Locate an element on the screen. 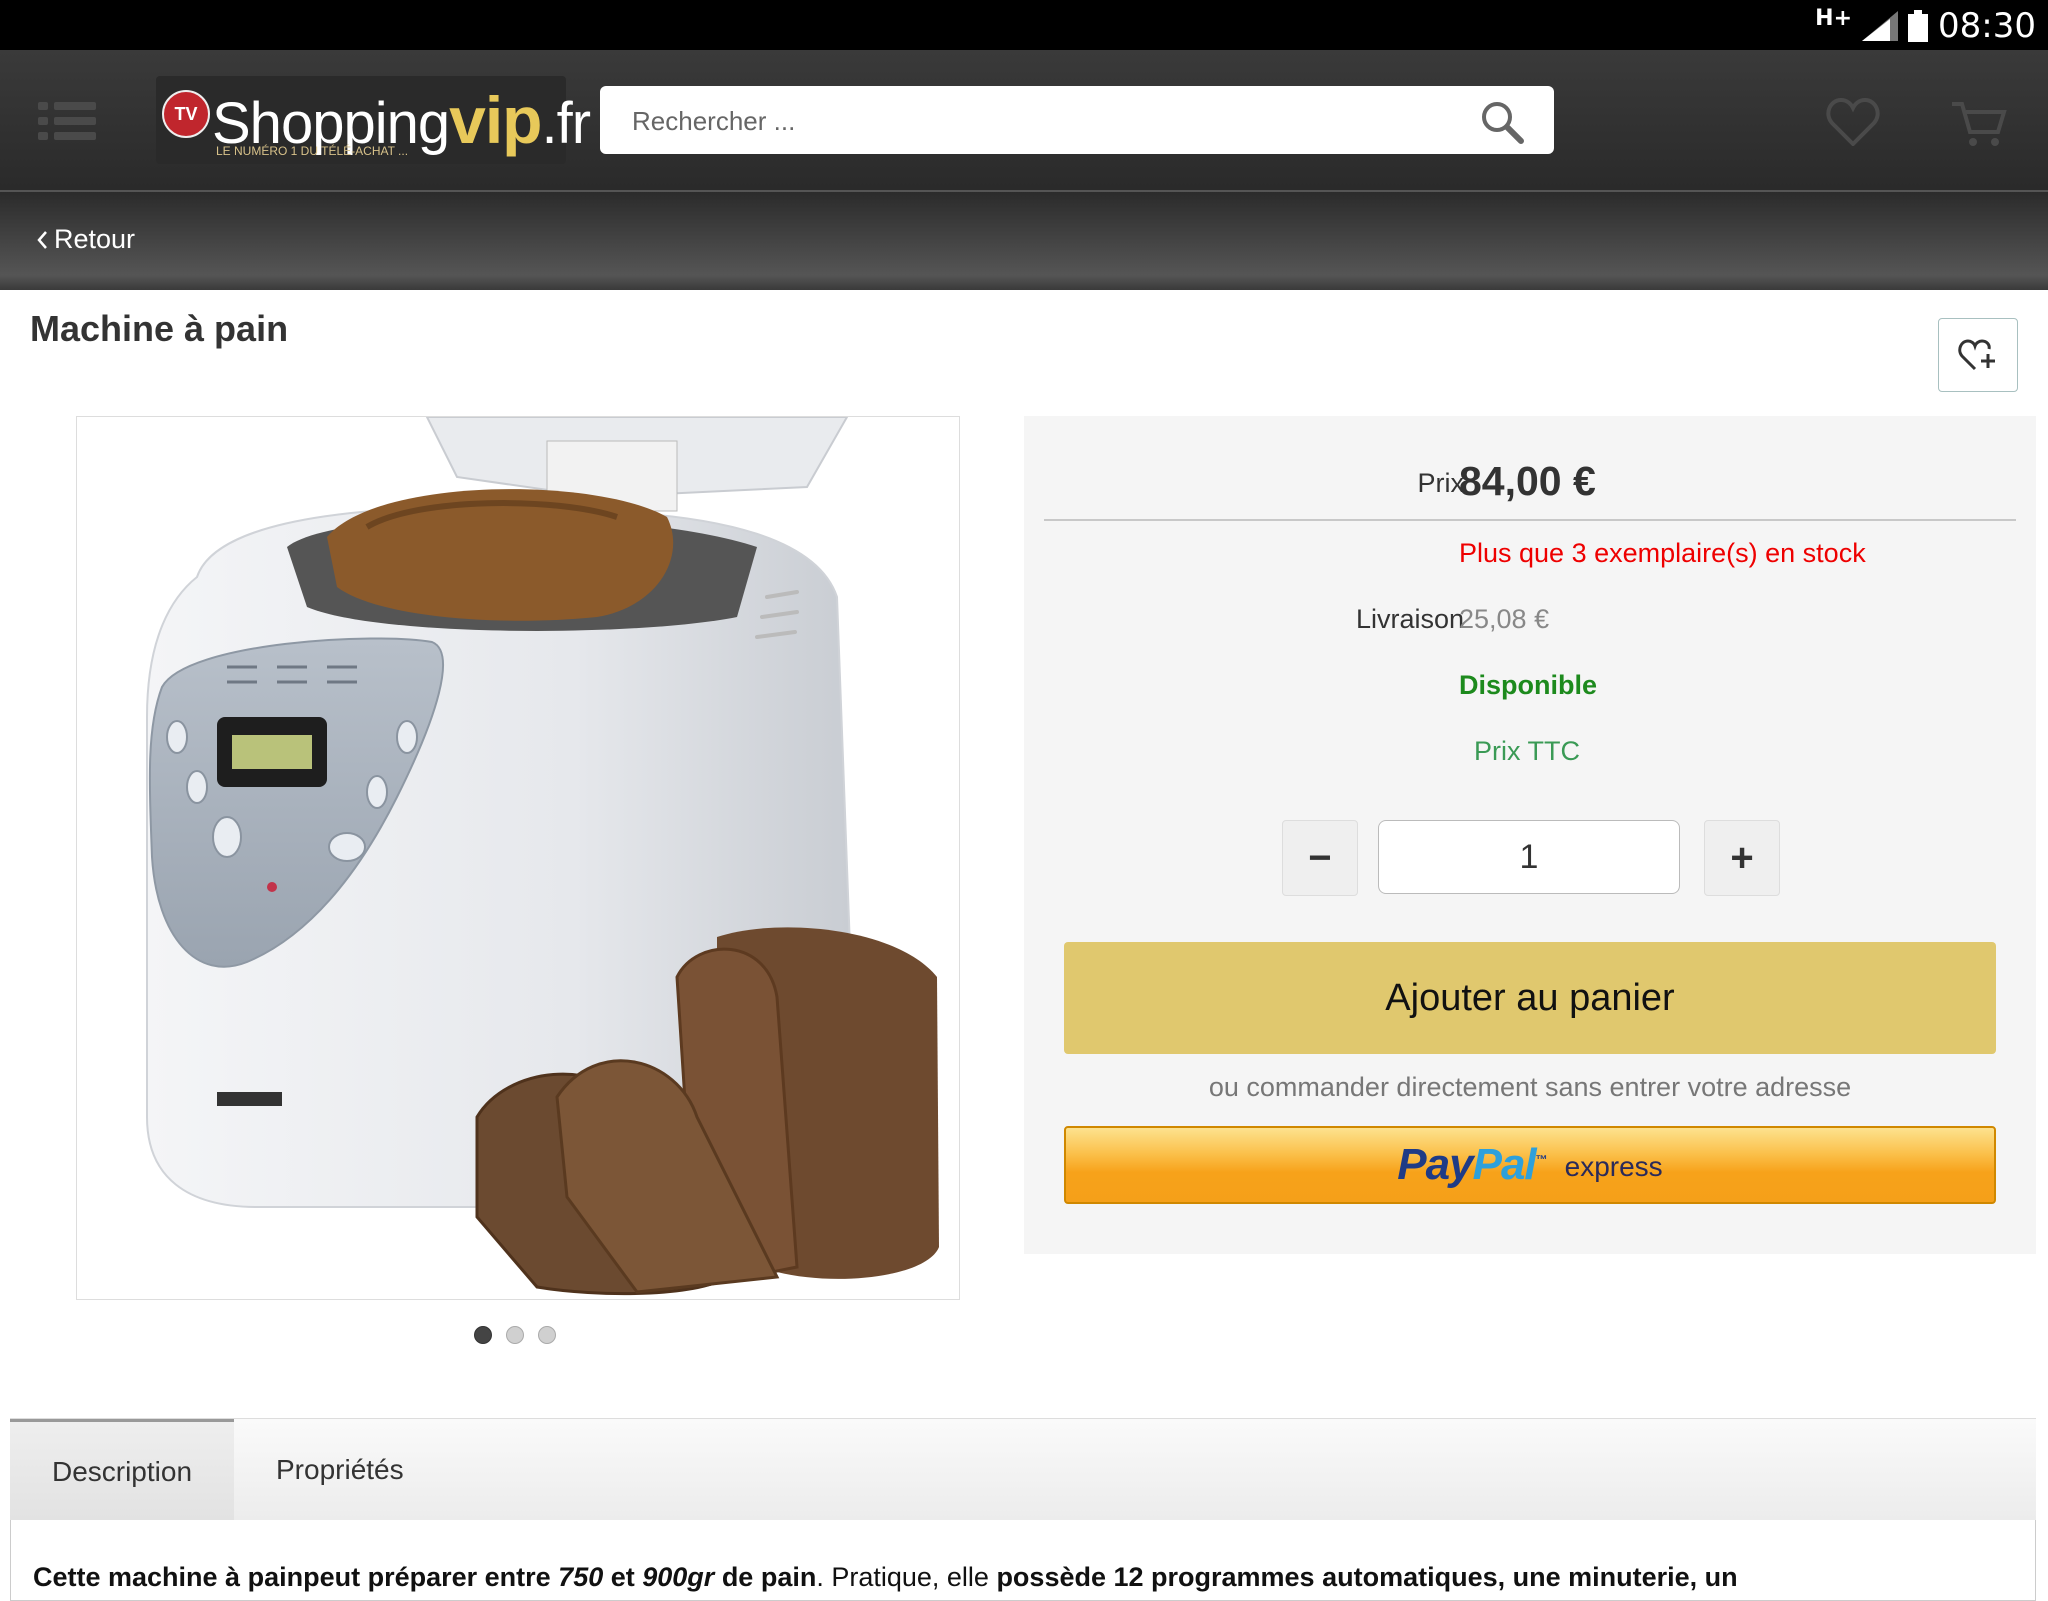 The width and height of the screenshot is (2048, 1601). chevron-left-icon is located at coordinates (42, 239).